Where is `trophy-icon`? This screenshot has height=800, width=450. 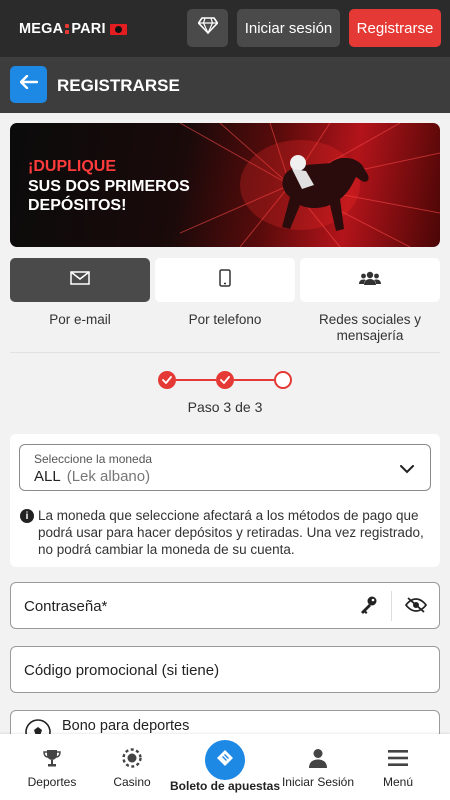 trophy-icon is located at coordinates (52, 758).